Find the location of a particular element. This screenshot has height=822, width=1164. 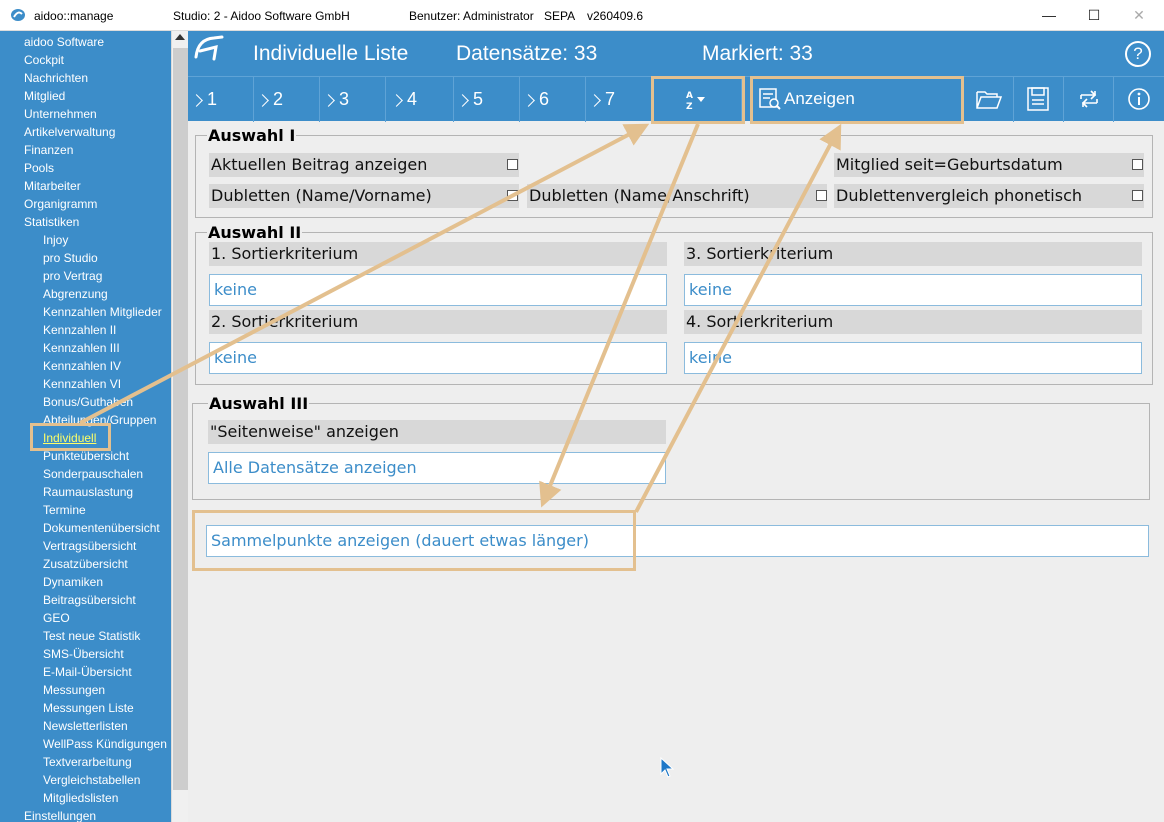

info-icon is located at coordinates (1139, 99).